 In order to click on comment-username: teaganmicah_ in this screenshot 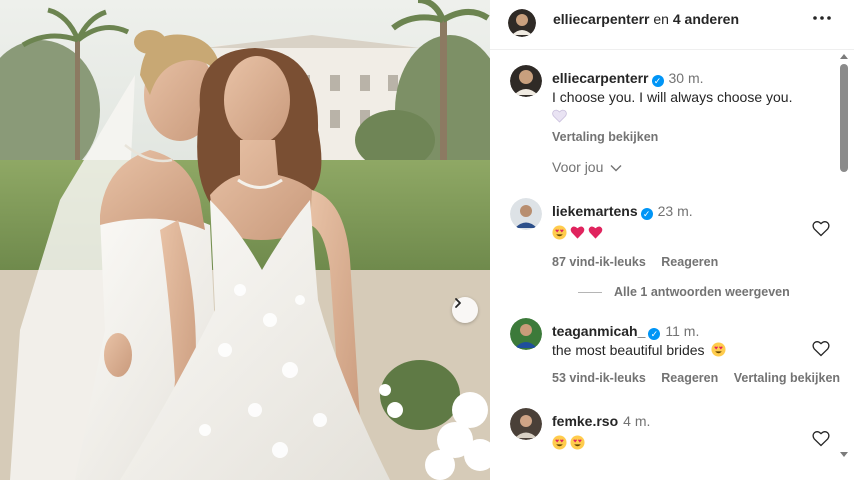, I will do `click(598, 331)`.